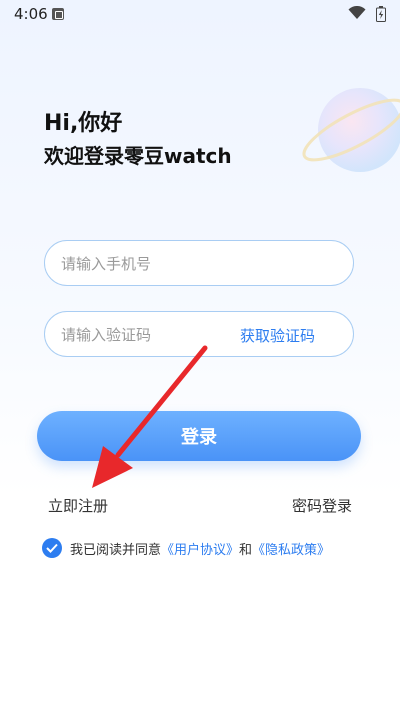 The image size is (400, 710). I want to click on privacy-policy-link: 《隐私政策》, so click(291, 548).